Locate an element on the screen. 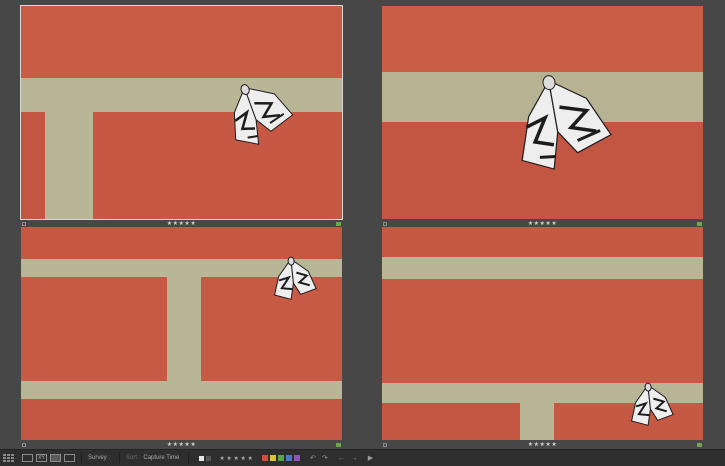 The image size is (725, 466). survey-view-icon is located at coordinates (55, 458).